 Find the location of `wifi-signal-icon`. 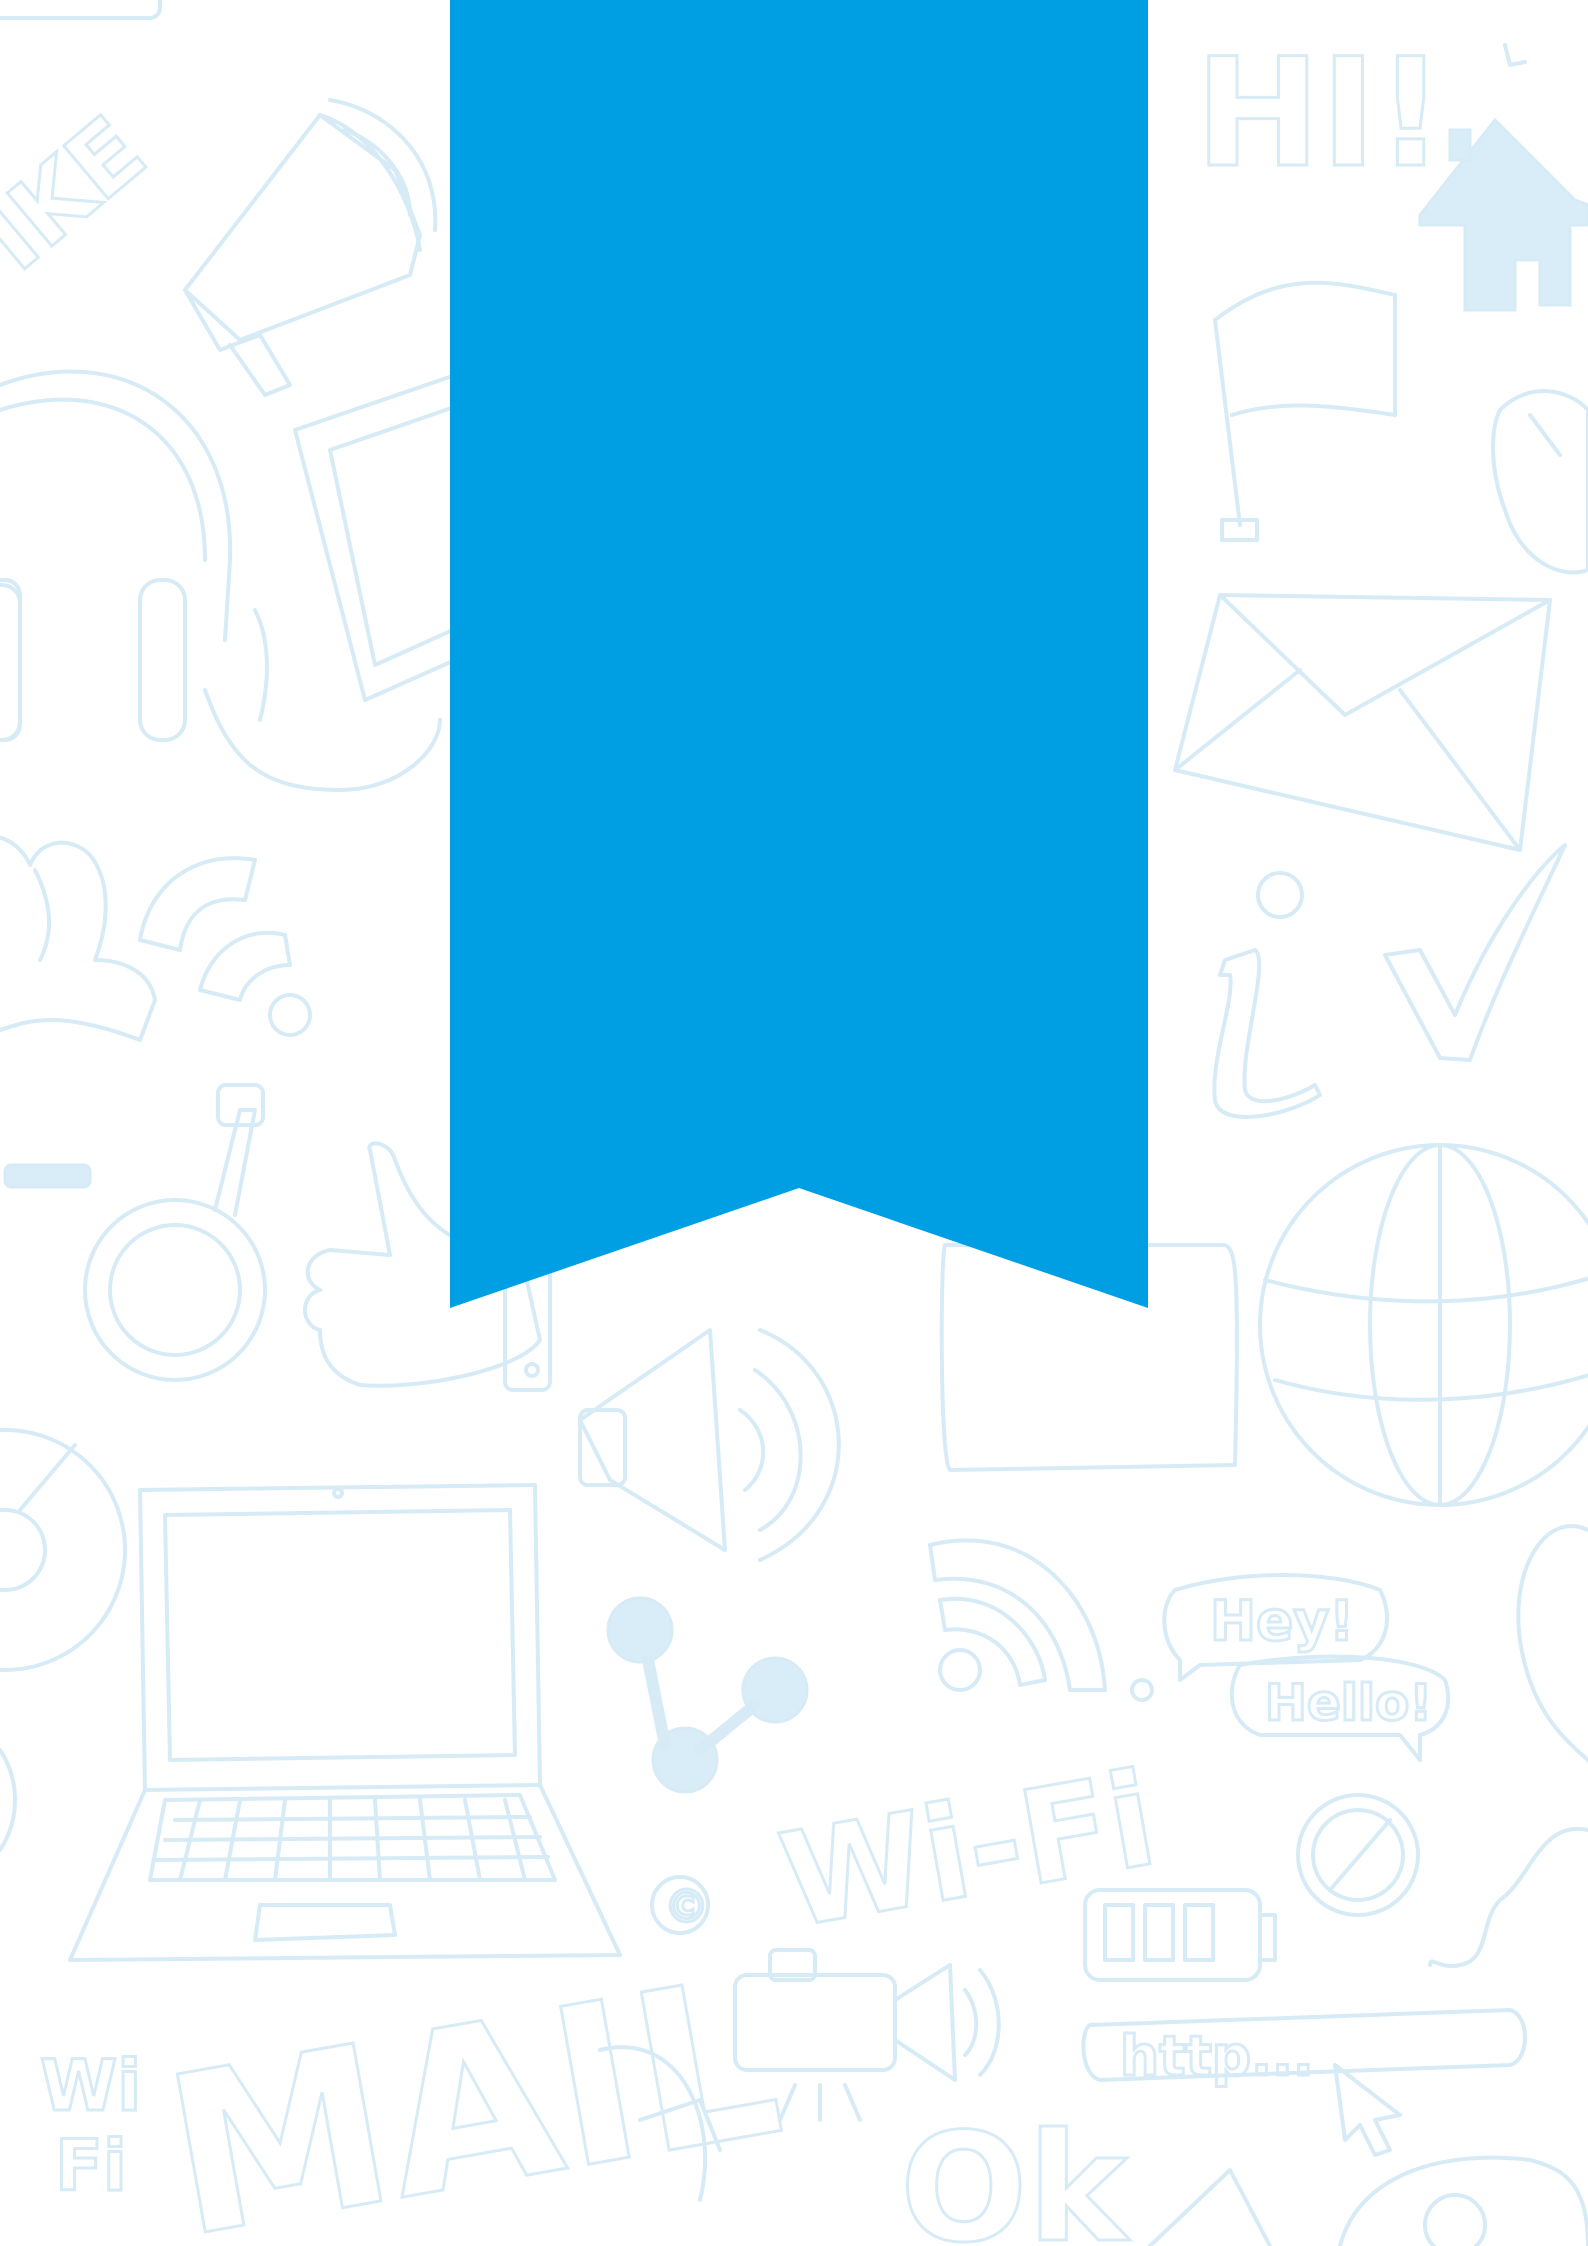

wifi-signal-icon is located at coordinates (225, 946).